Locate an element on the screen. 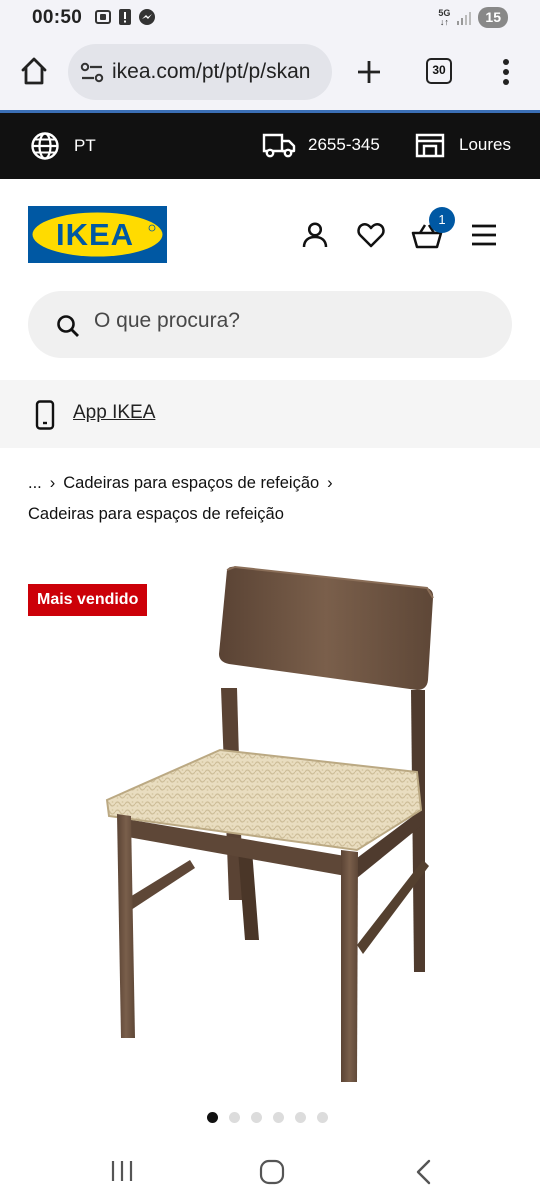  store-label: Loures is located at coordinates (485, 144).